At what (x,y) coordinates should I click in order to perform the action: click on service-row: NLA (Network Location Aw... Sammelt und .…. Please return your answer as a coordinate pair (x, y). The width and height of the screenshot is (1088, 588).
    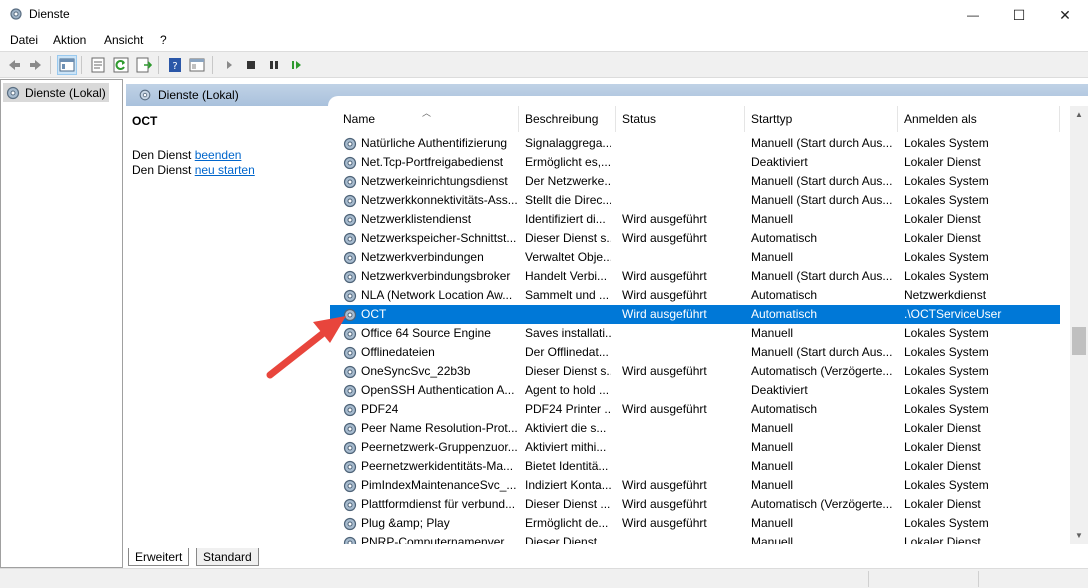
    Looking at the image, I should click on (695, 295).